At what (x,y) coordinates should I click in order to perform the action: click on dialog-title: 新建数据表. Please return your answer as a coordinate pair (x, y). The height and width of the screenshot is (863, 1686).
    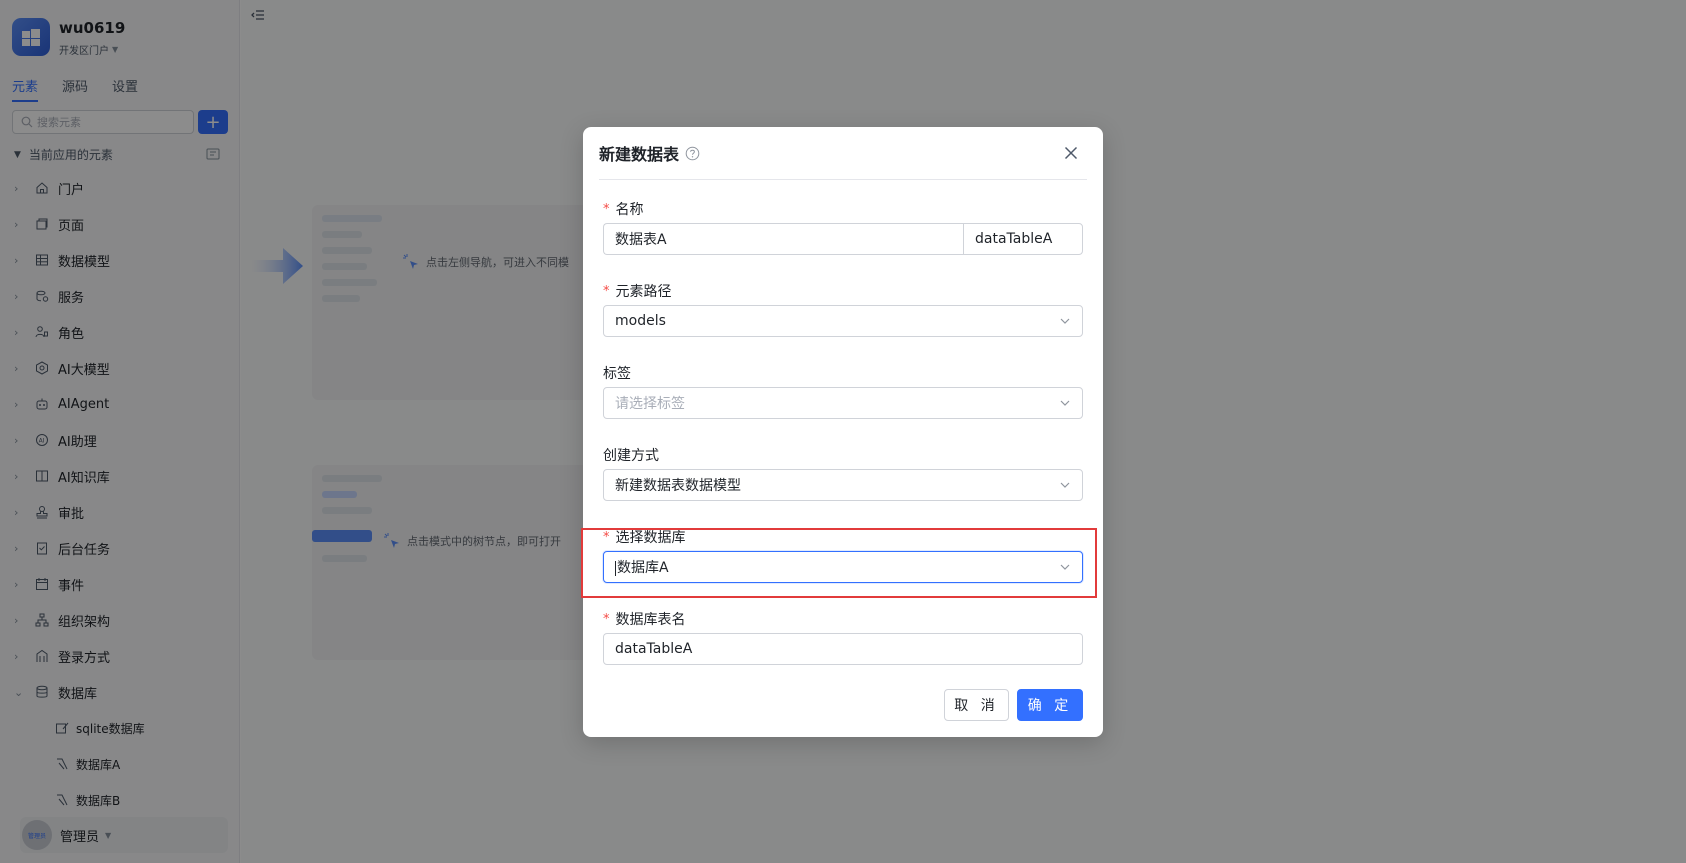
    Looking at the image, I should click on (639, 154).